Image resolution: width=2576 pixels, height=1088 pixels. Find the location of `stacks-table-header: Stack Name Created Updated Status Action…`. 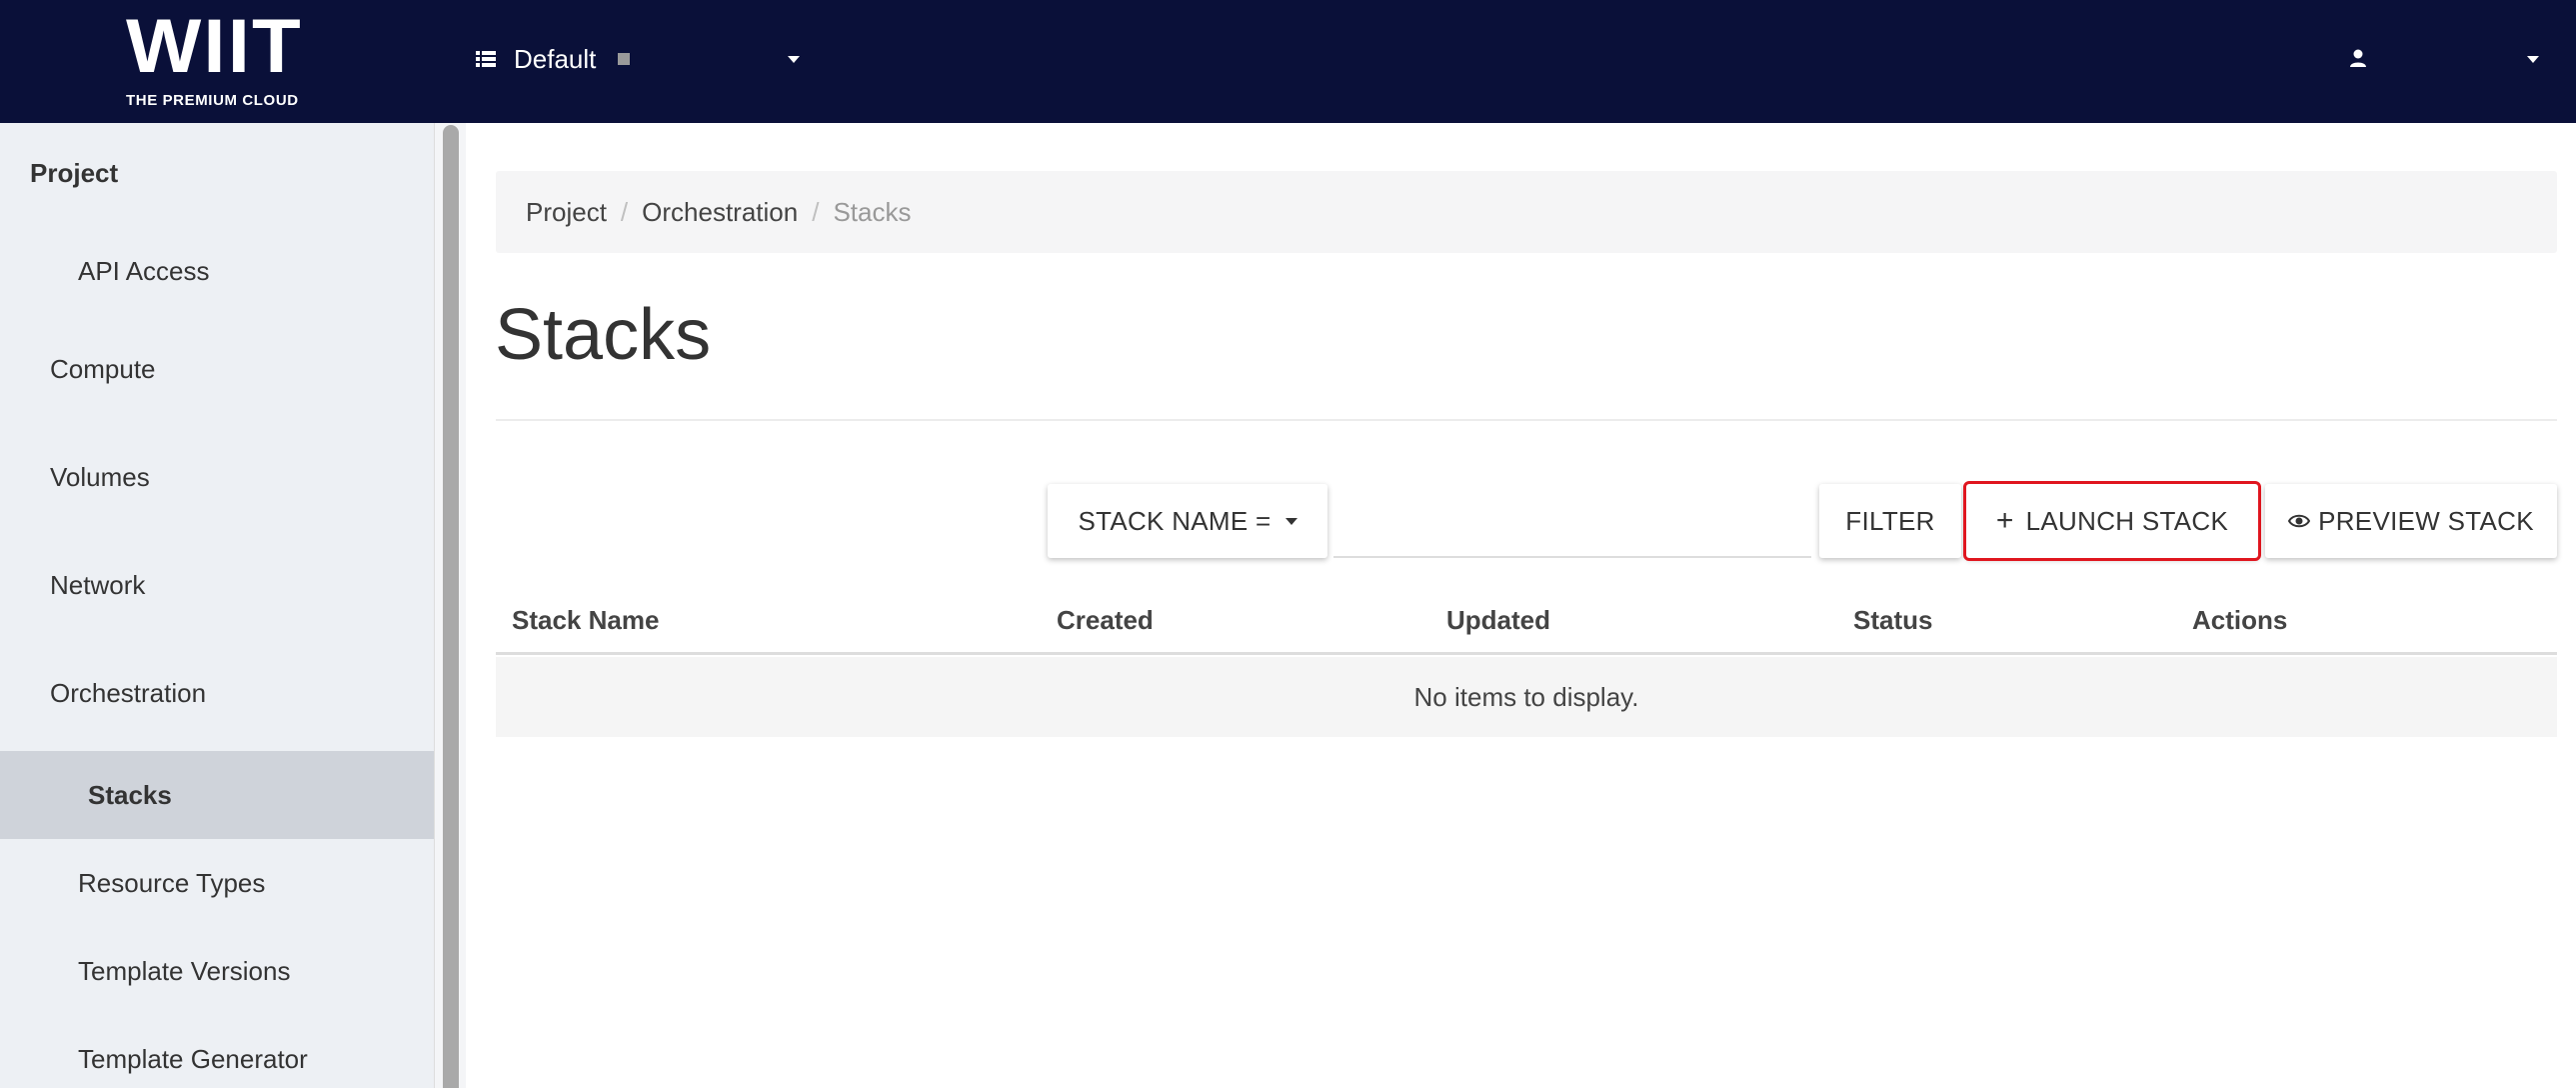

stacks-table-header: Stack Name Created Updated Status Action… is located at coordinates (1526, 620).